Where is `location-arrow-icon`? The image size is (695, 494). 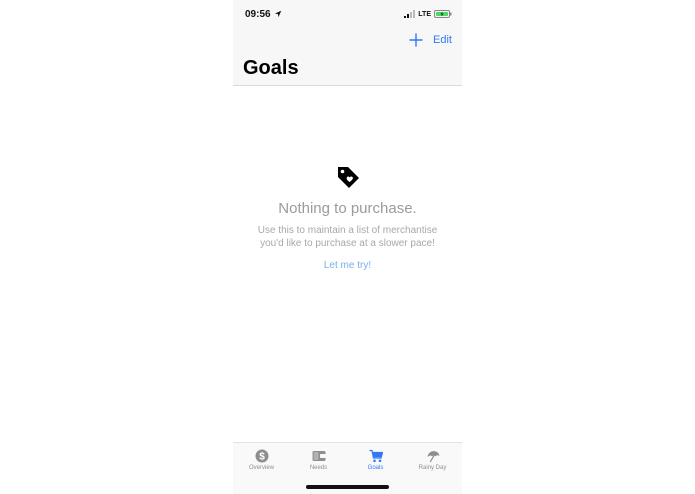
location-arrow-icon is located at coordinates (278, 14).